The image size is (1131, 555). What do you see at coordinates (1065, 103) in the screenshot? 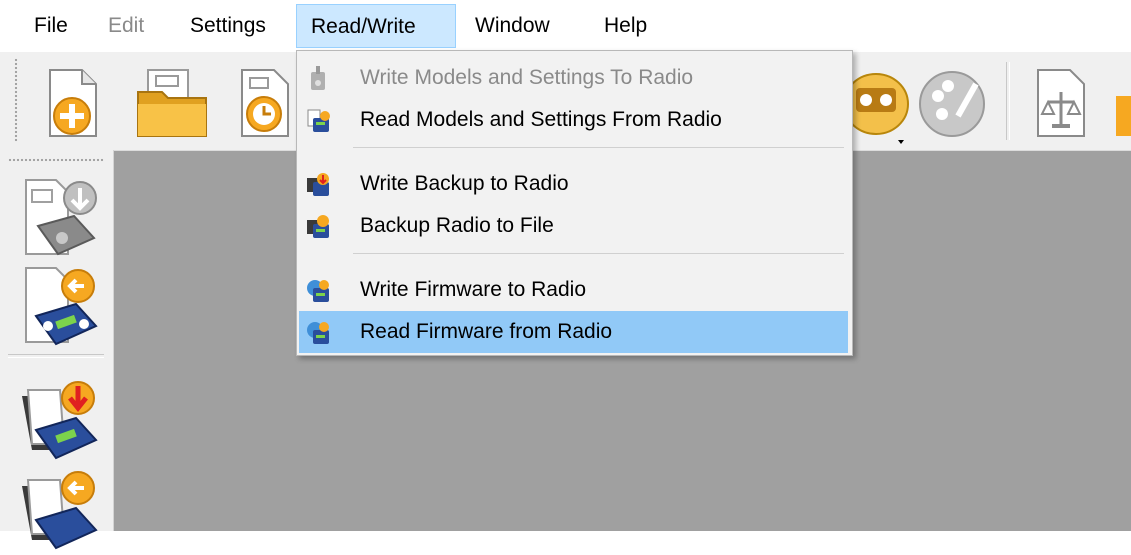
I see `compare-icon` at bounding box center [1065, 103].